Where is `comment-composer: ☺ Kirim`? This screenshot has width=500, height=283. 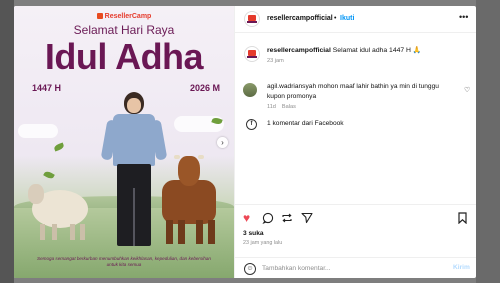
comment-composer: ☺ Kirim is located at coordinates (355, 267).